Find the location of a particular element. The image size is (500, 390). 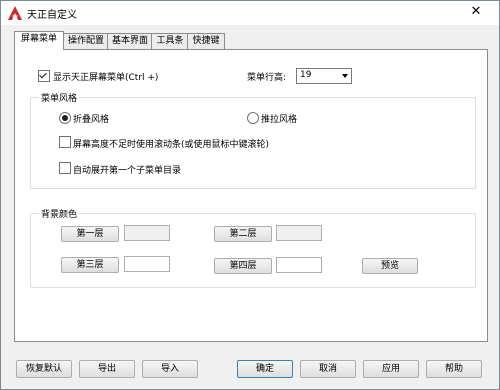

pull-style-radio is located at coordinates (253, 118).